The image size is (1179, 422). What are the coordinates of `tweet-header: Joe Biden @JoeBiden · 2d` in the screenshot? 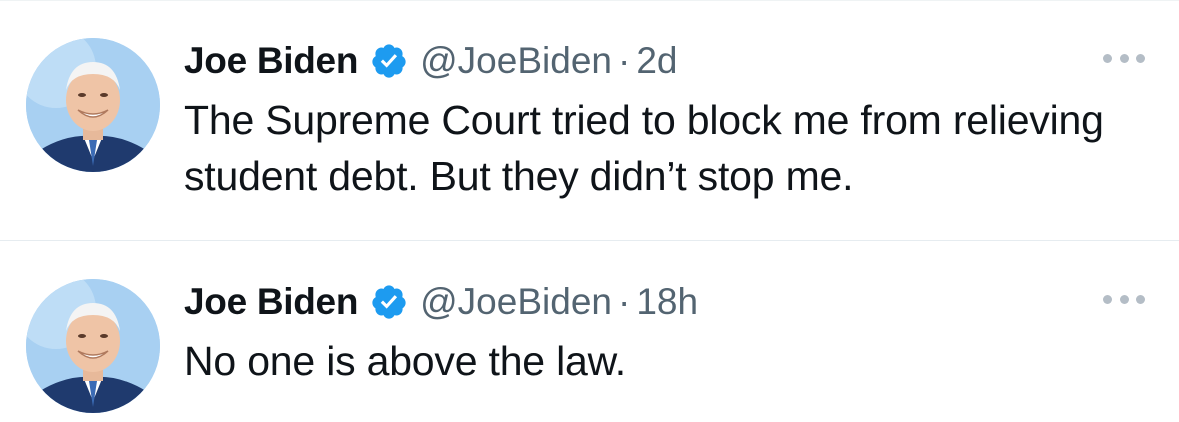 It's located at (430, 61).